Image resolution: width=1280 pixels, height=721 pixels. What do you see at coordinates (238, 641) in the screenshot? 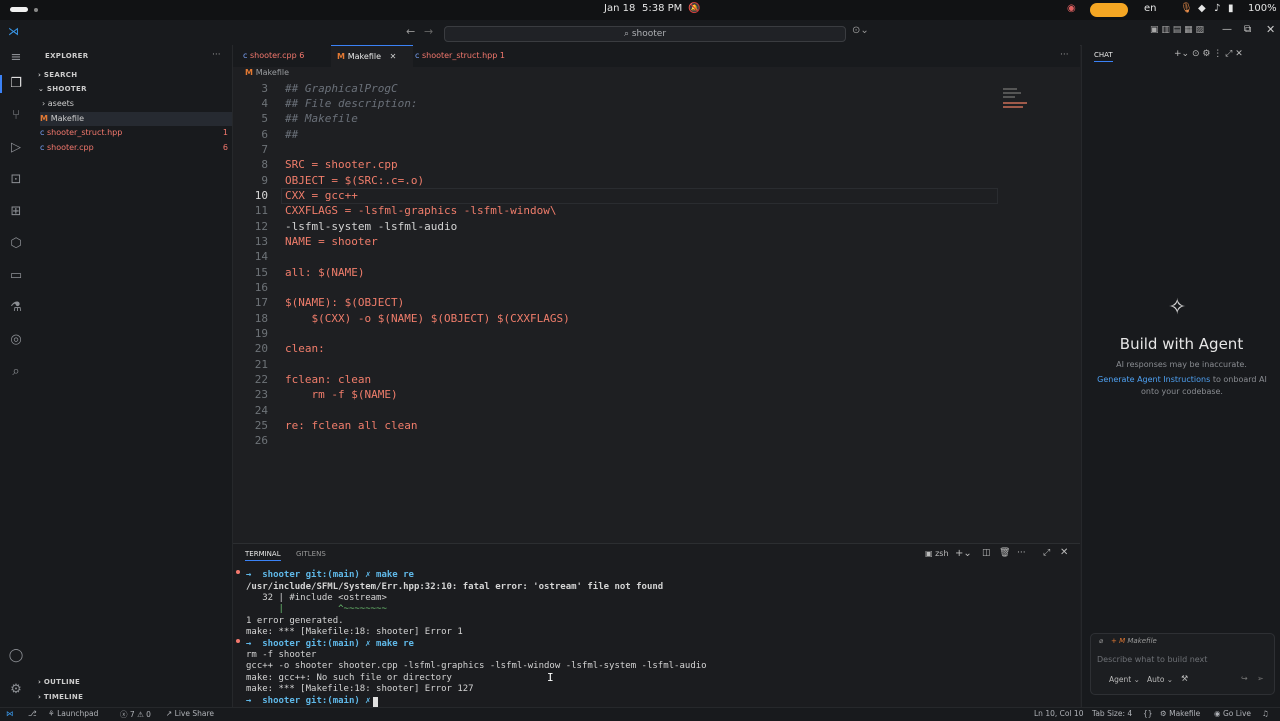
I see `error-marker-icon` at bounding box center [238, 641].